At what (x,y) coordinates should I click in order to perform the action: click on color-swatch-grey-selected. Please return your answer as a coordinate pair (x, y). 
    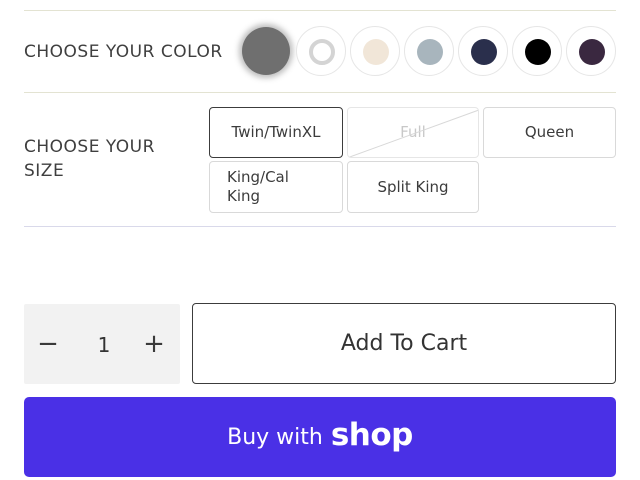
    Looking at the image, I should click on (266, 51).